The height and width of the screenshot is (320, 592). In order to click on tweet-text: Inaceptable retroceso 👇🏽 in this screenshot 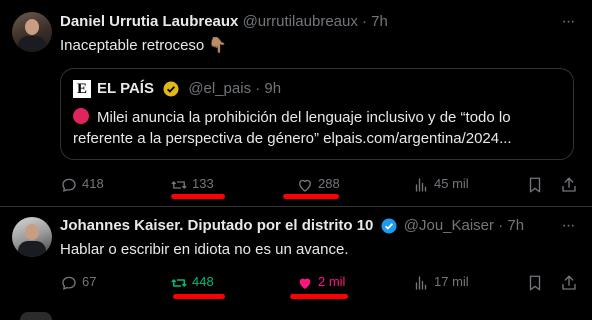, I will do `click(144, 45)`.